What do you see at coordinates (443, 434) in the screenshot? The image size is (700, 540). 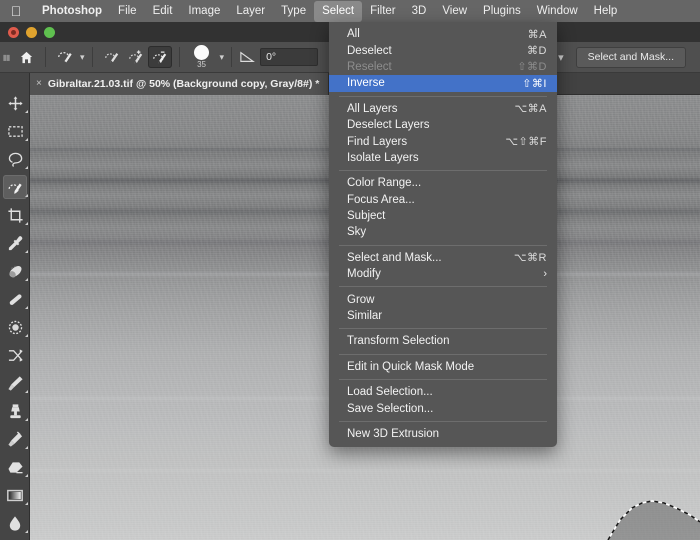 I see `menu-item-new-3d-extrusion: New 3D Extrusion` at bounding box center [443, 434].